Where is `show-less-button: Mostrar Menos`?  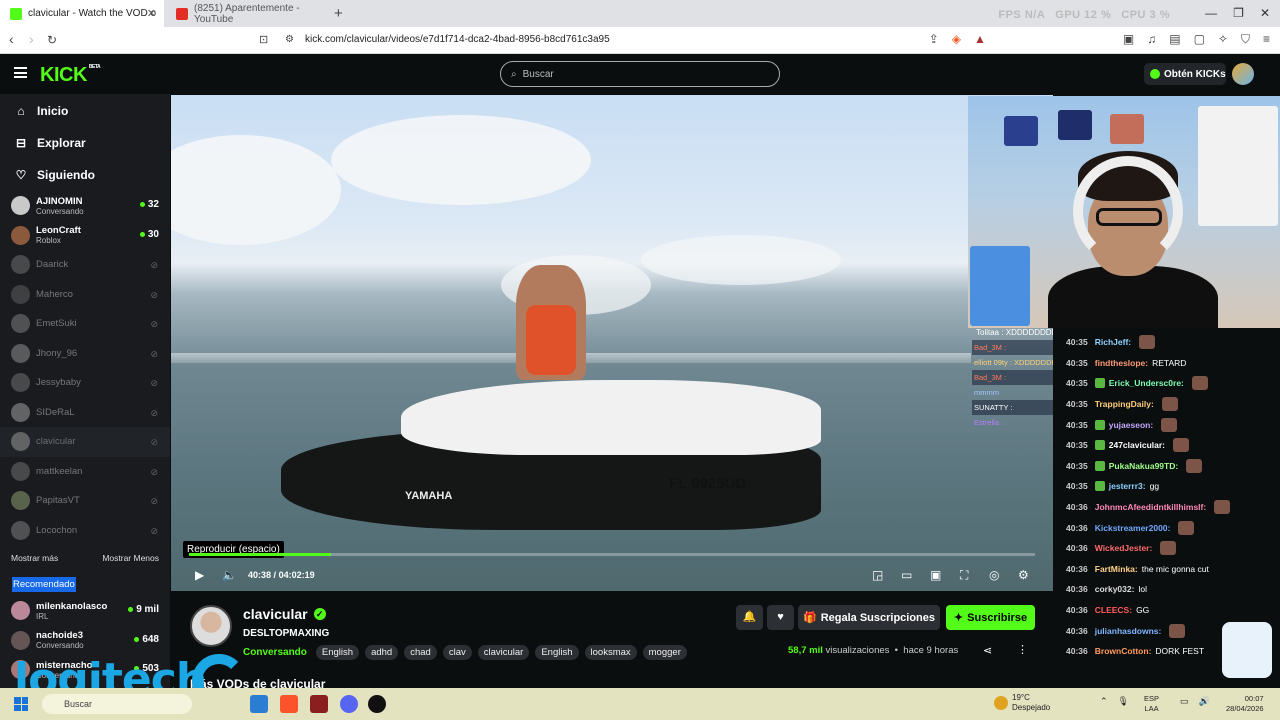
show-less-button: Mostrar Menos is located at coordinates (130, 558).